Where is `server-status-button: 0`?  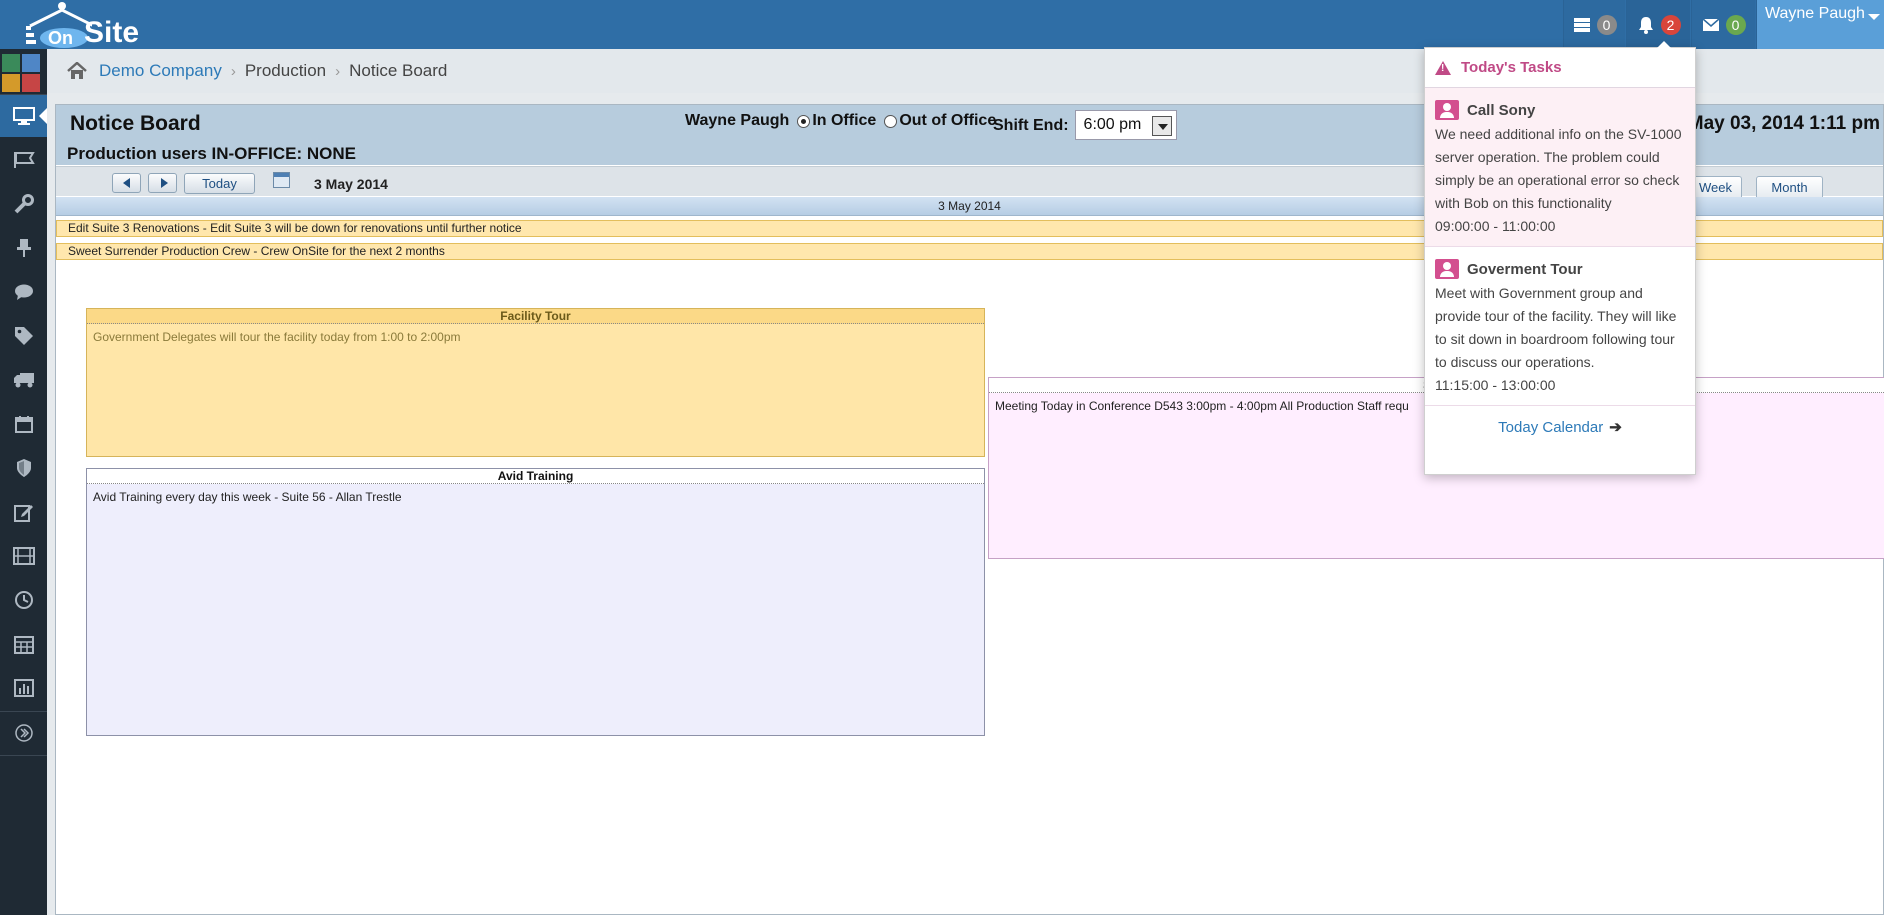 server-status-button: 0 is located at coordinates (1594, 24).